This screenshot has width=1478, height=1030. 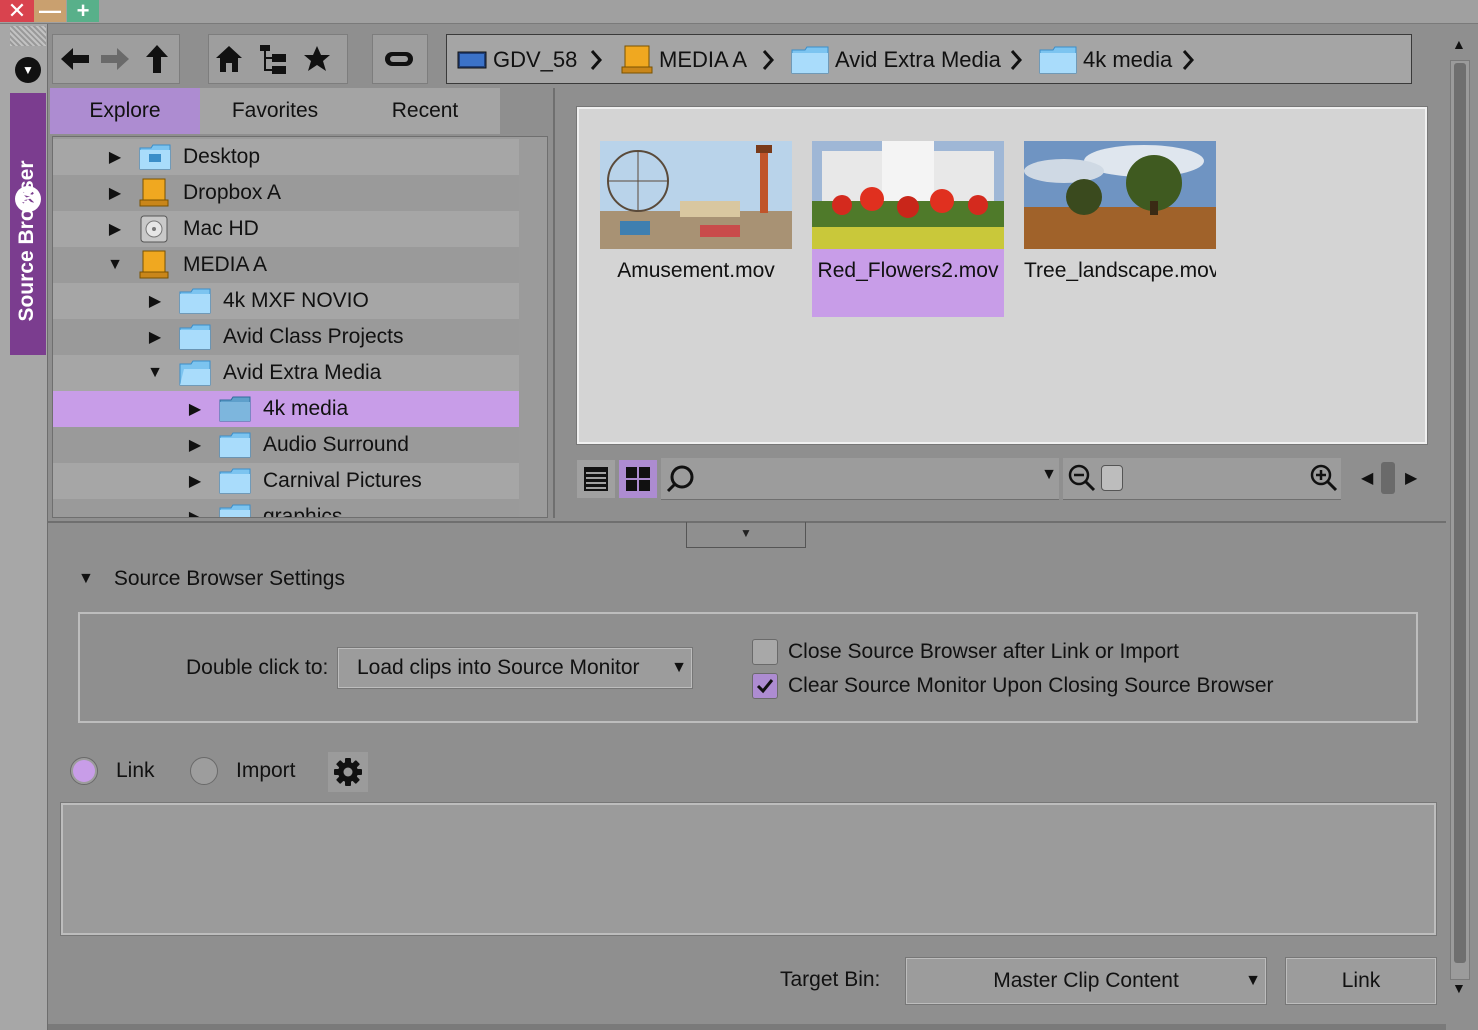 I want to click on scroll-up-arrow-icon: ▲, so click(x=1459, y=44).